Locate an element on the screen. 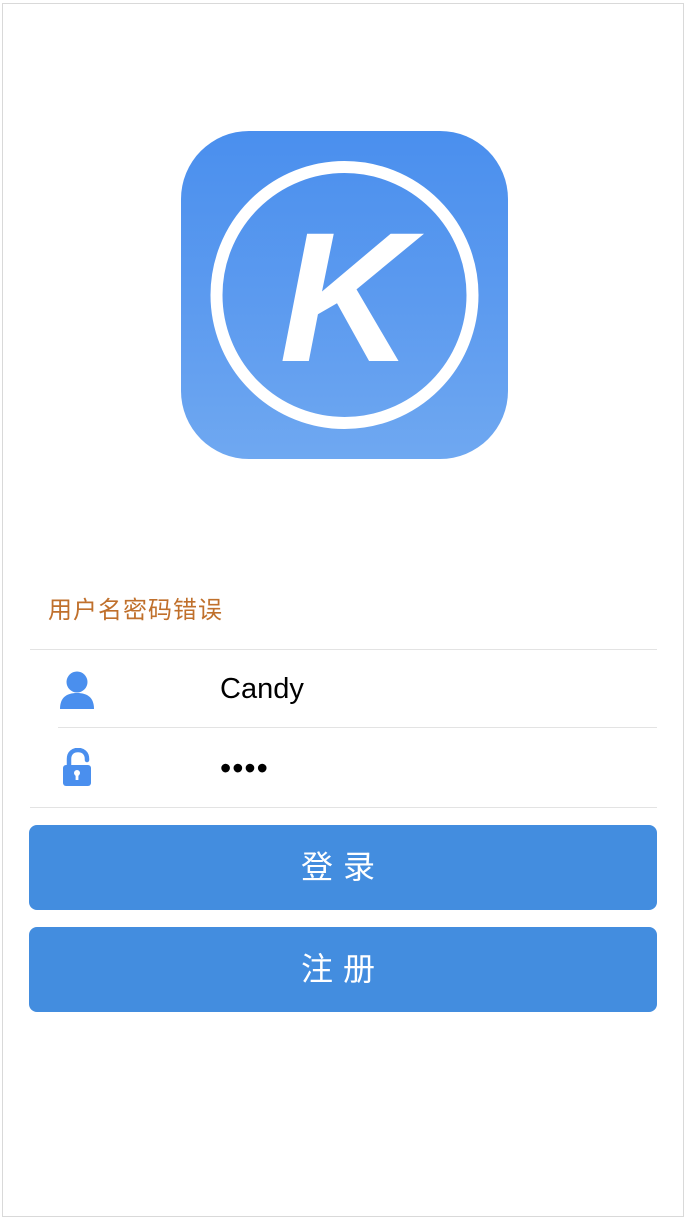 The width and height of the screenshot is (692, 1220). register-button: 注册 is located at coordinates (343, 969).